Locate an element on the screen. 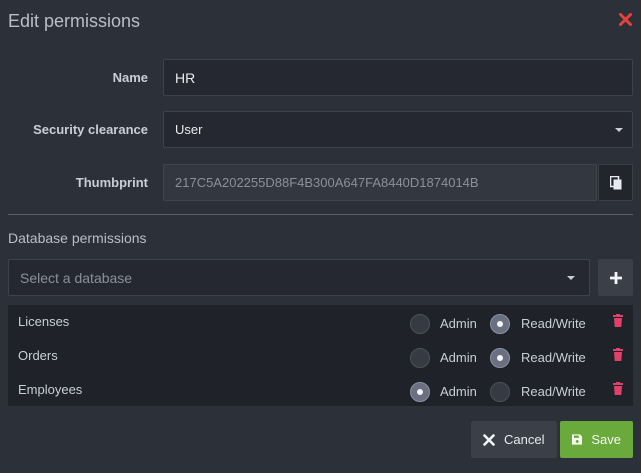 Image resolution: width=641 pixels, height=473 pixels. list-item: Employees Admin Read/Write is located at coordinates (320, 390).